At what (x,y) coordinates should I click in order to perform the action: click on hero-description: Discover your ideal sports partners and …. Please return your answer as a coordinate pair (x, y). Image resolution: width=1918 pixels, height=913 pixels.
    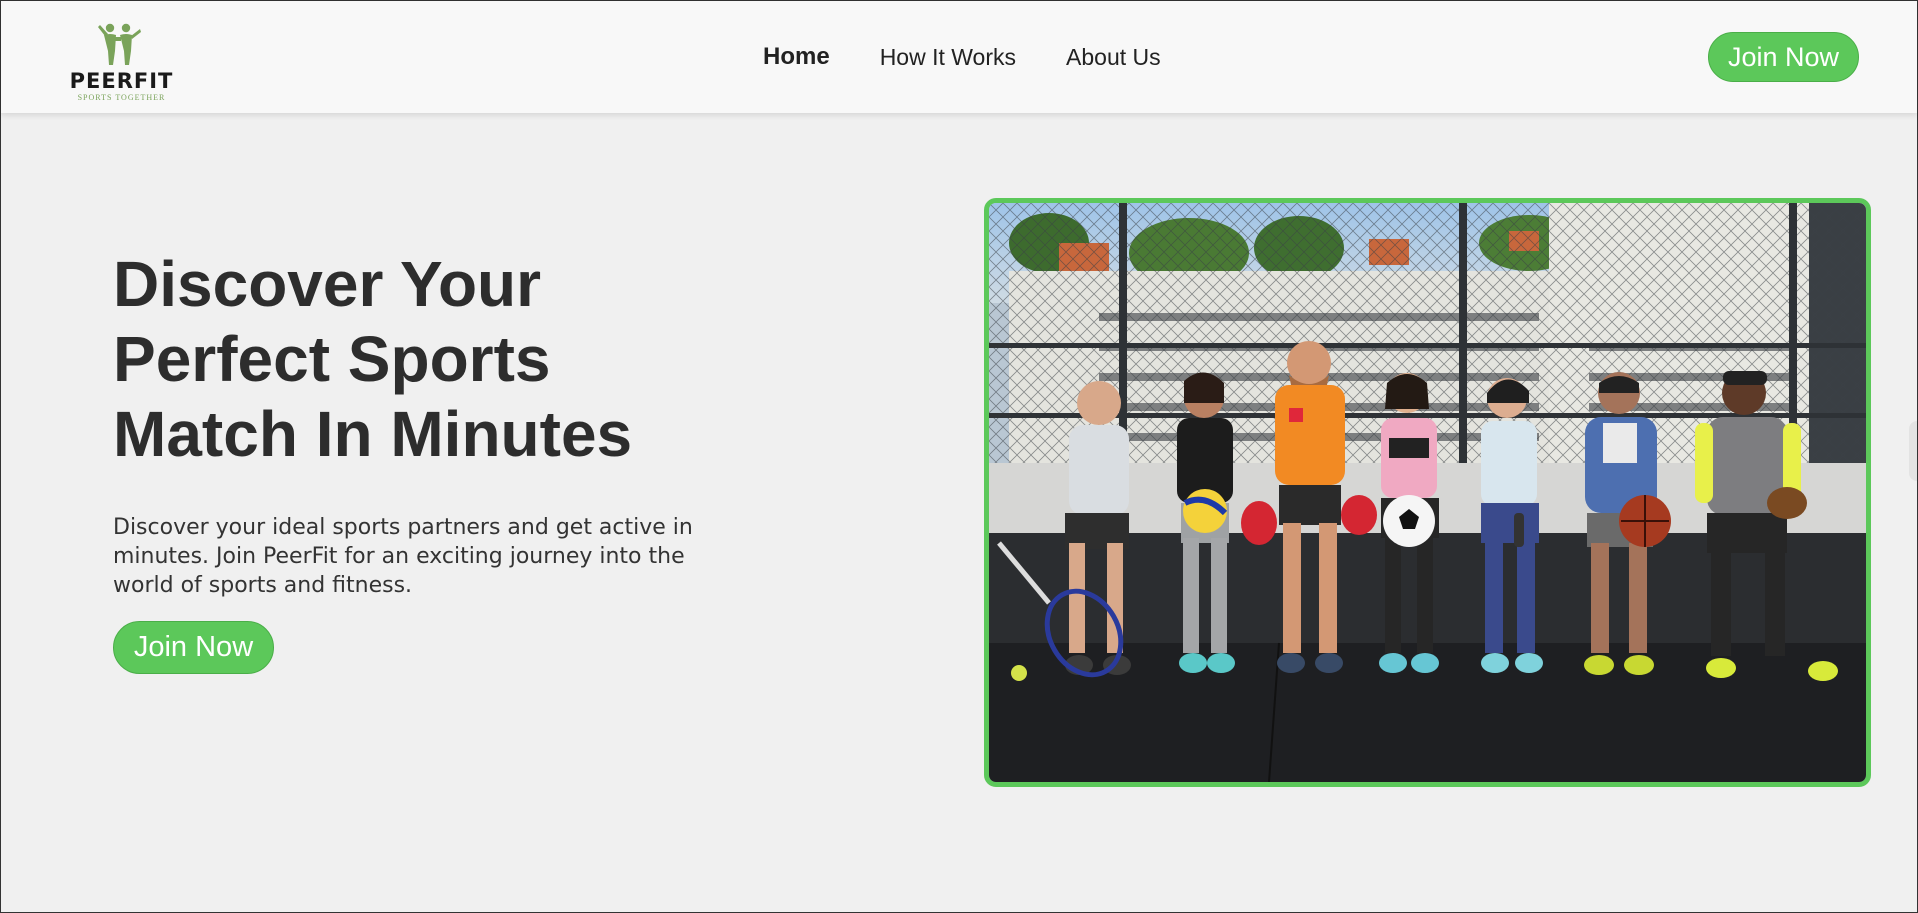
    Looking at the image, I should click on (403, 556).